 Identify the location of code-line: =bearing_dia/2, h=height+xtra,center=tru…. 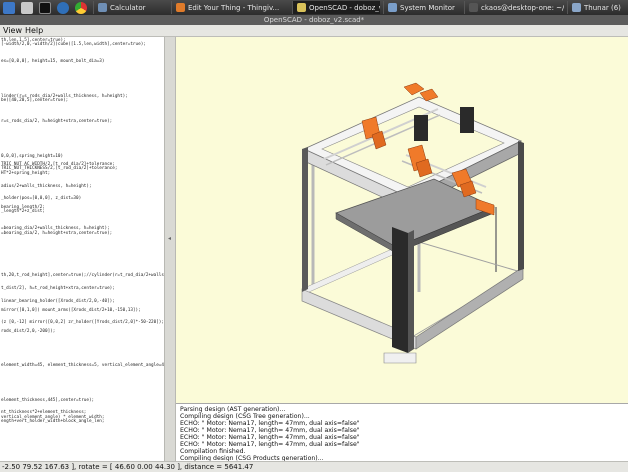
(57, 233).